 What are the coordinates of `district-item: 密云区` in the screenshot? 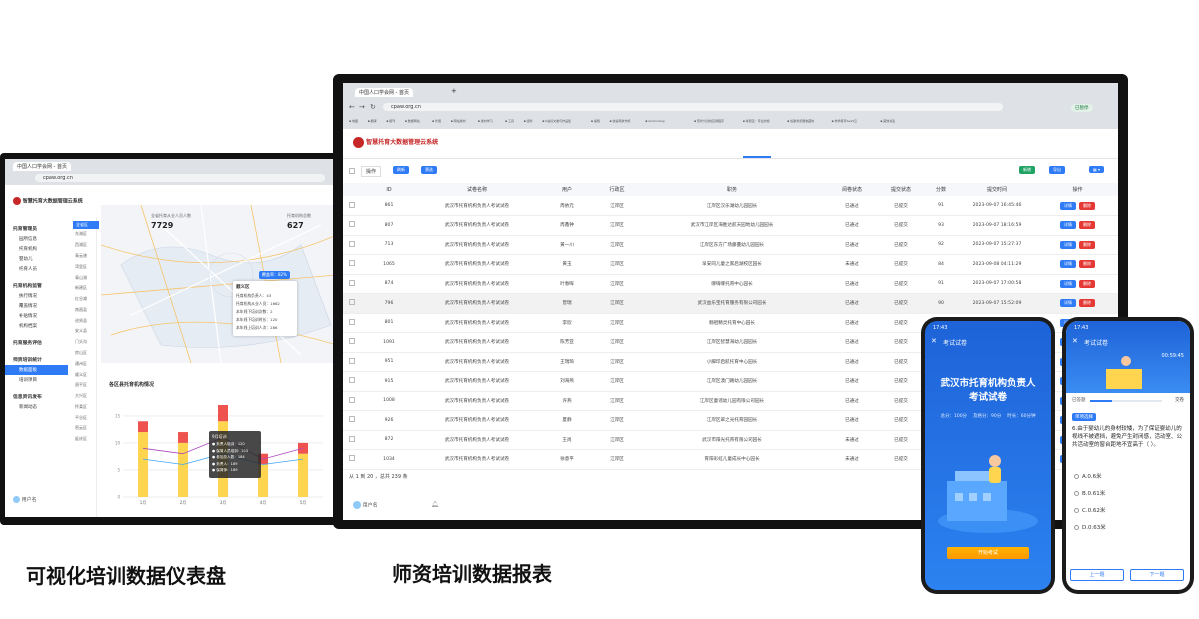 It's located at (86, 428).